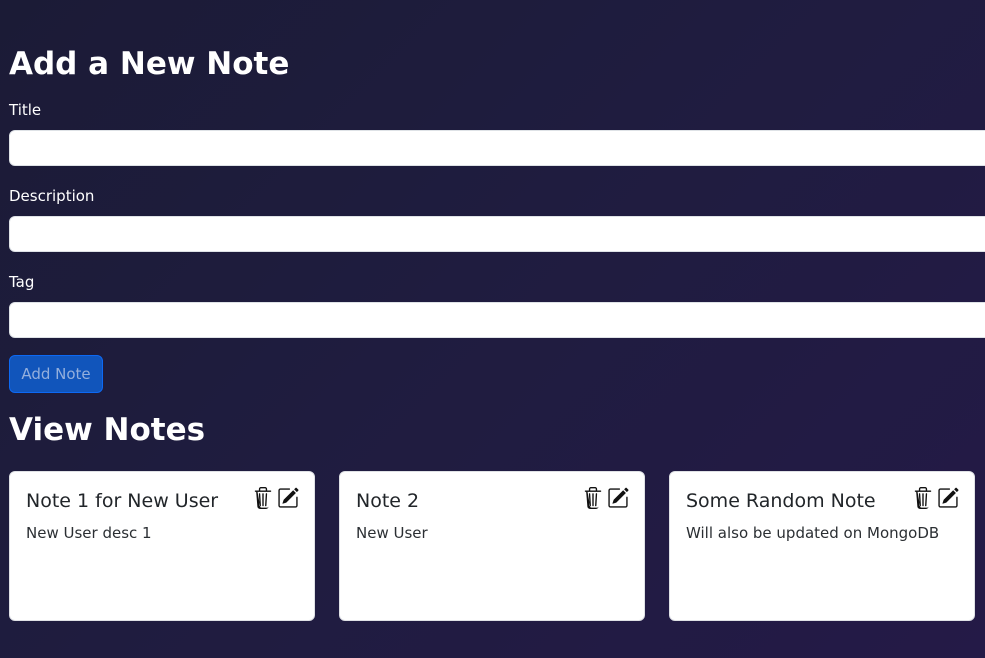  I want to click on title-label: Title, so click(25, 110).